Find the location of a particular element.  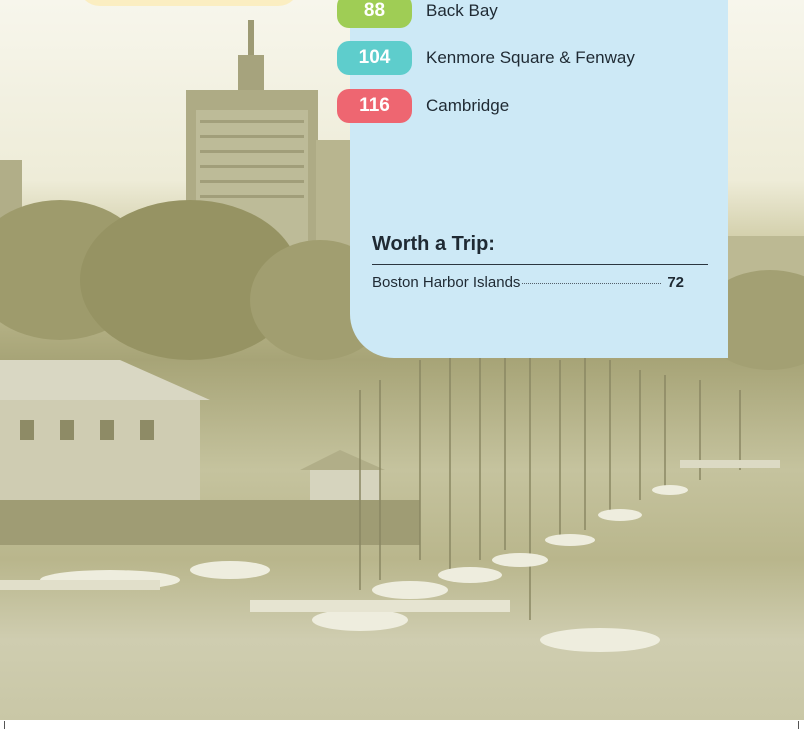

worth-a-trip-heading: Worth a Trip: is located at coordinates (433, 244).